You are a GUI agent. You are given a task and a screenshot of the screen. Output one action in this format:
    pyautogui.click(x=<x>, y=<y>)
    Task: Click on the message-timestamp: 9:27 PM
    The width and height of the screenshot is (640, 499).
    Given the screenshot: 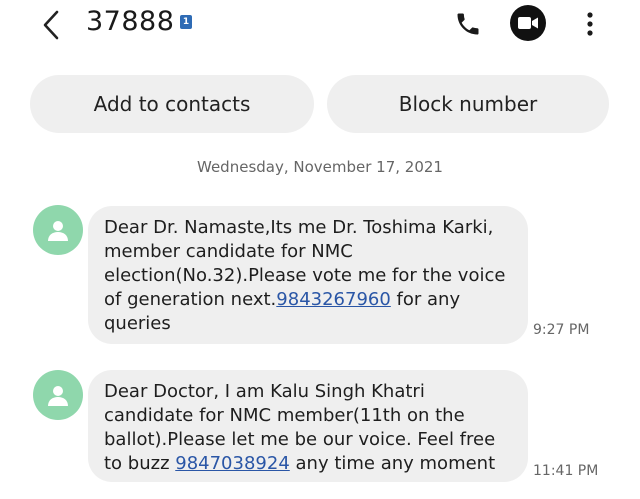 What is the action you would take?
    pyautogui.click(x=561, y=330)
    